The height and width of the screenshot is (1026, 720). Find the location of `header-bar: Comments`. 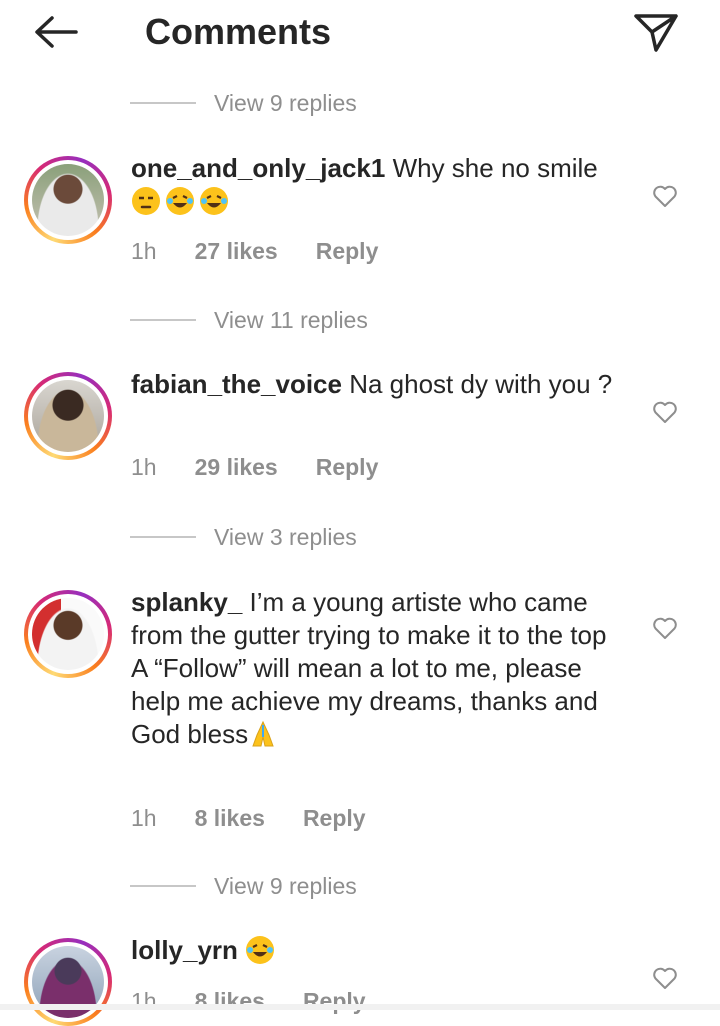

header-bar: Comments is located at coordinates (360, 32).